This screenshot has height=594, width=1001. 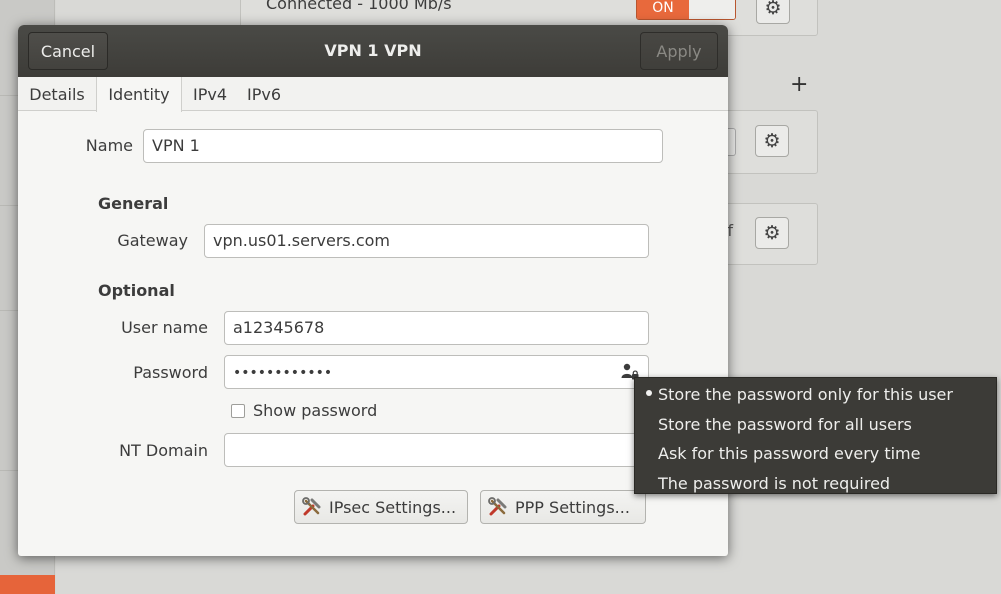 What do you see at coordinates (773, 12) in the screenshot?
I see `wired-settings-gear-icon: ⚙` at bounding box center [773, 12].